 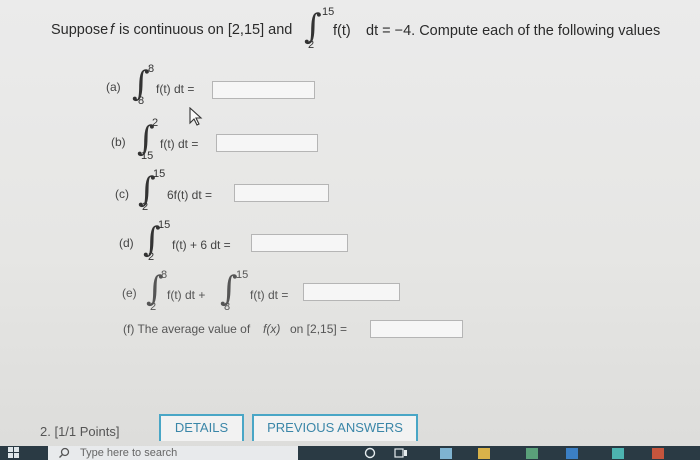 What do you see at coordinates (164, 225) in the screenshot?
I see `part-d-upper-limit: 15` at bounding box center [164, 225].